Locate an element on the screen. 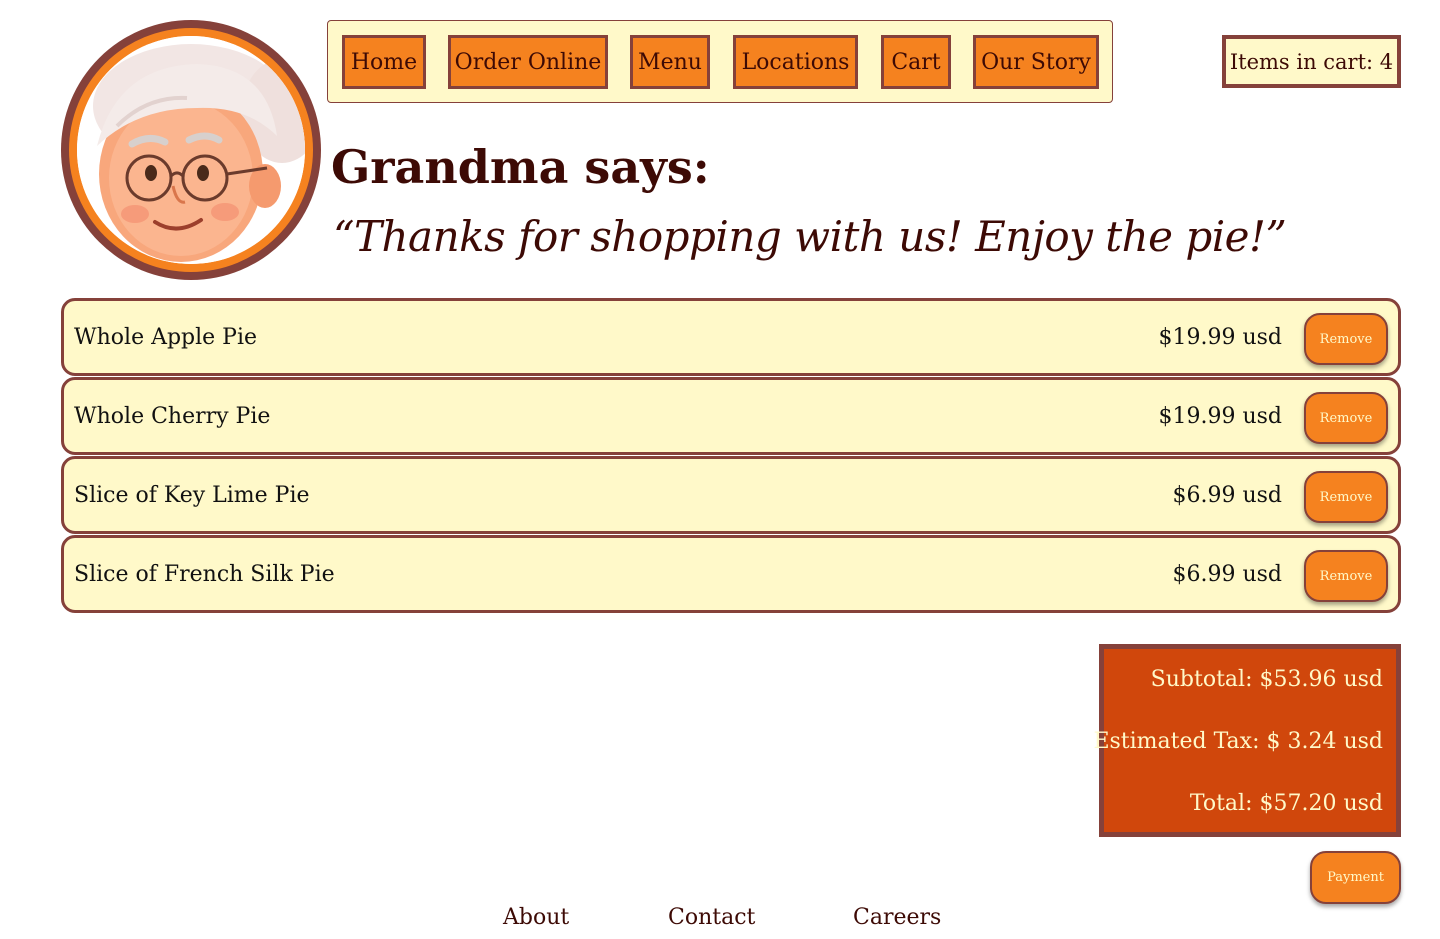  grandma-avatar is located at coordinates (191, 150).